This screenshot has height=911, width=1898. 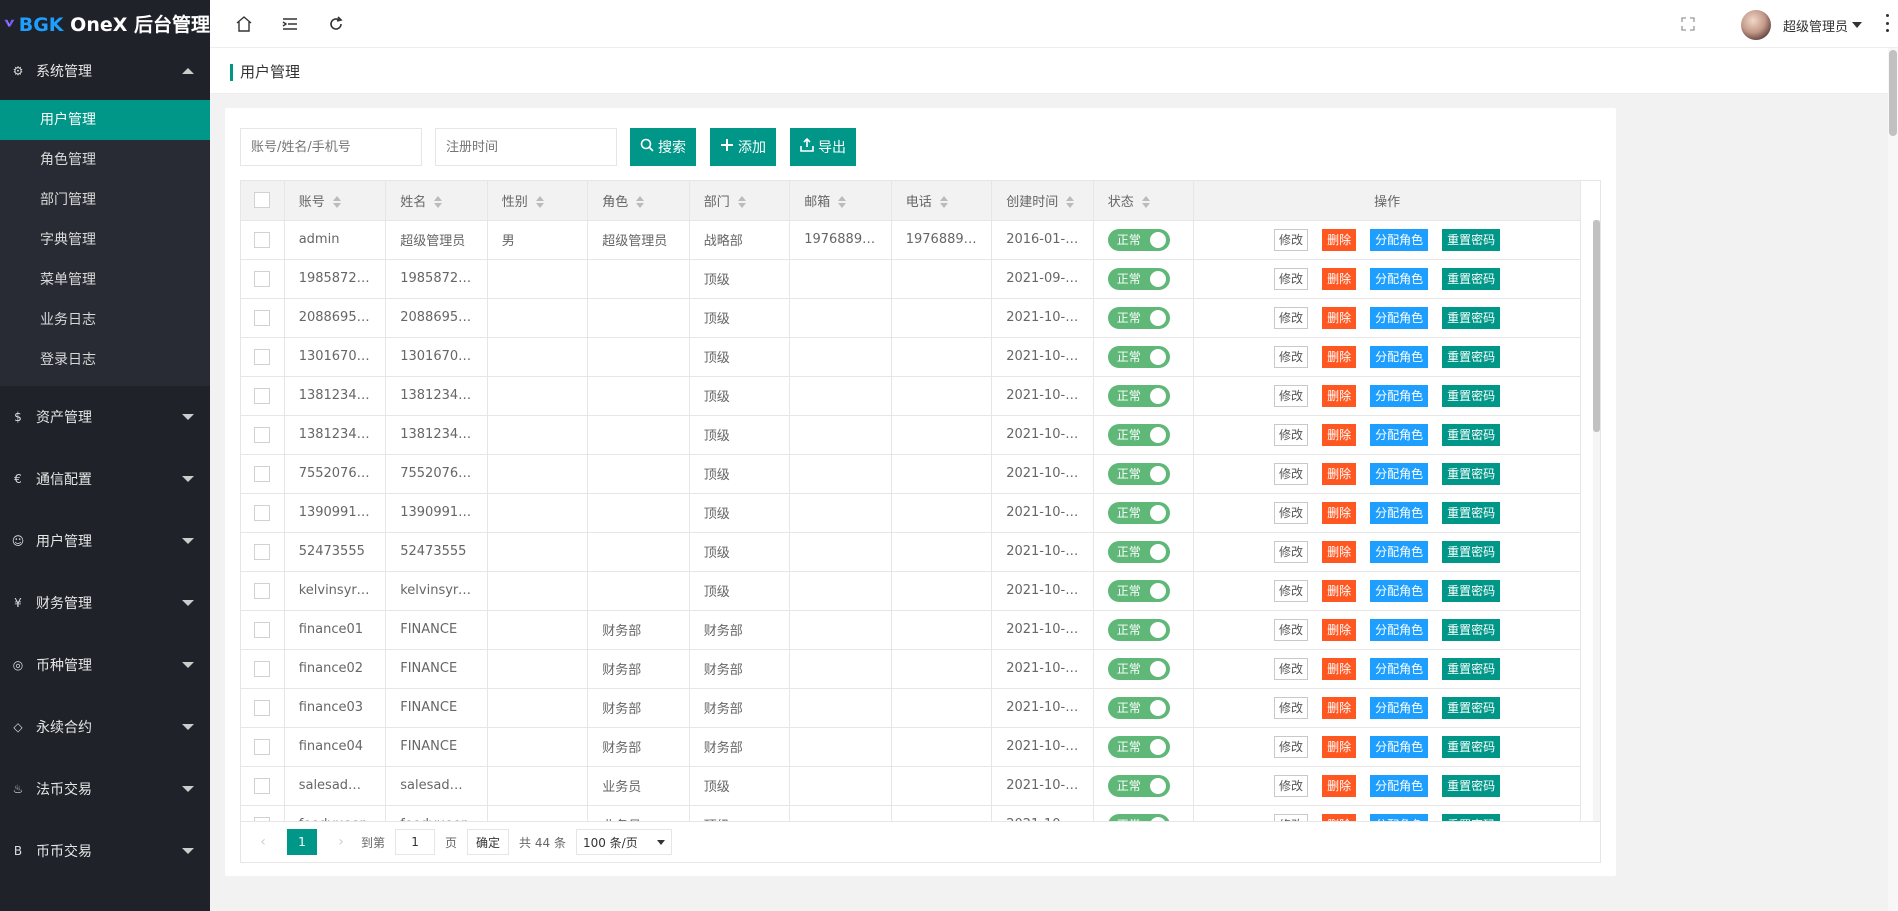 What do you see at coordinates (105, 120) in the screenshot?
I see `sidebar-sub-item: 用户管理` at bounding box center [105, 120].